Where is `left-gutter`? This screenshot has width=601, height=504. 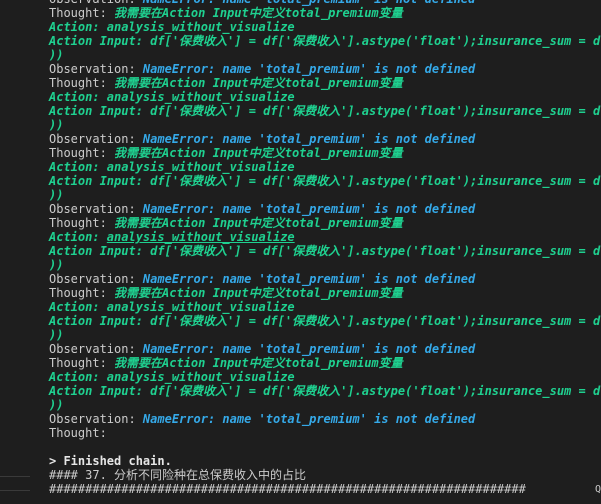
left-gutter is located at coordinates (15, 252).